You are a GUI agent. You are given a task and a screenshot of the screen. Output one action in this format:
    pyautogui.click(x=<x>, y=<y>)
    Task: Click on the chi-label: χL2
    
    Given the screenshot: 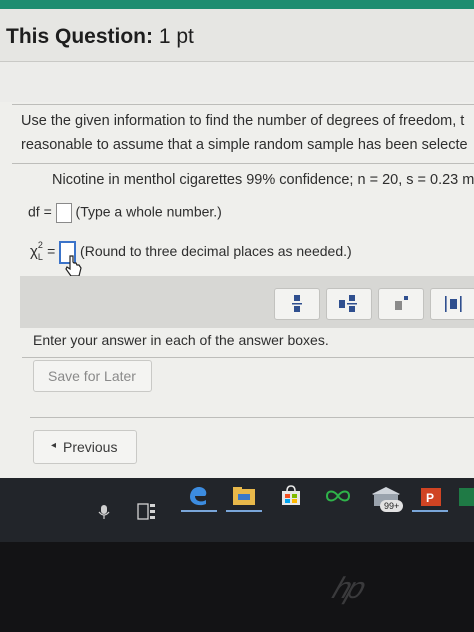 What is the action you would take?
    pyautogui.click(x=36, y=251)
    